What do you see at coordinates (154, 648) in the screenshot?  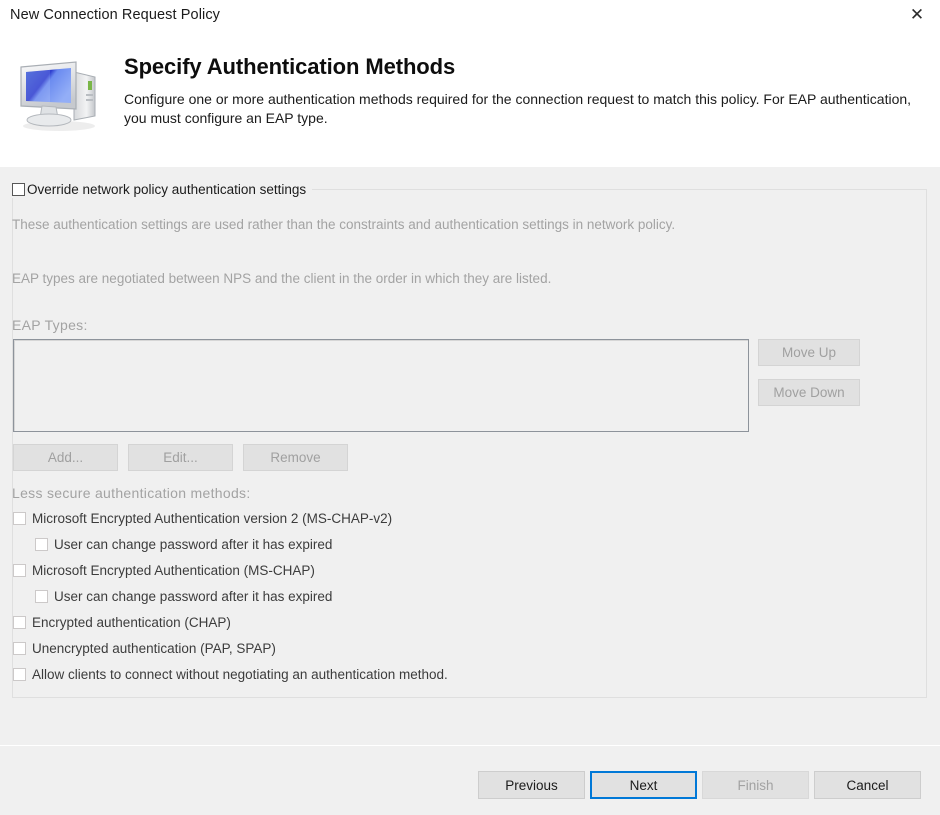 I see `checkbox-label: Unencrypted authentication (PAP, SPAP)` at bounding box center [154, 648].